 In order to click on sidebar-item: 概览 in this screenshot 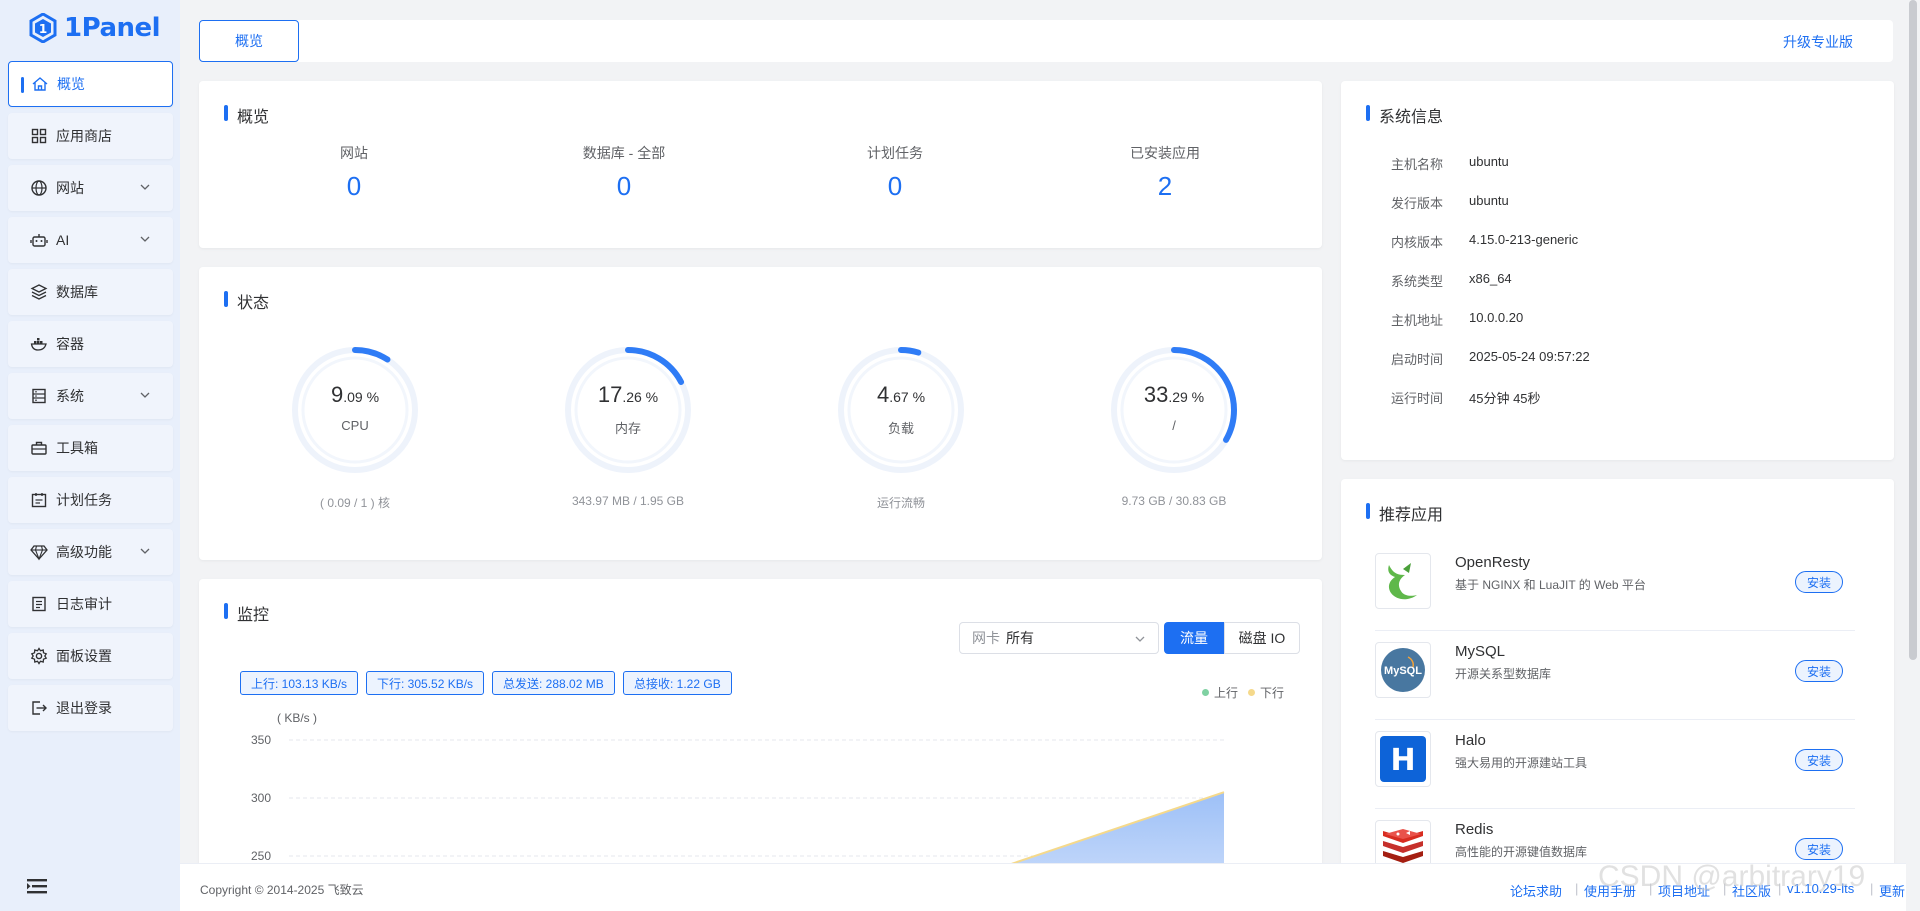, I will do `click(90, 84)`.